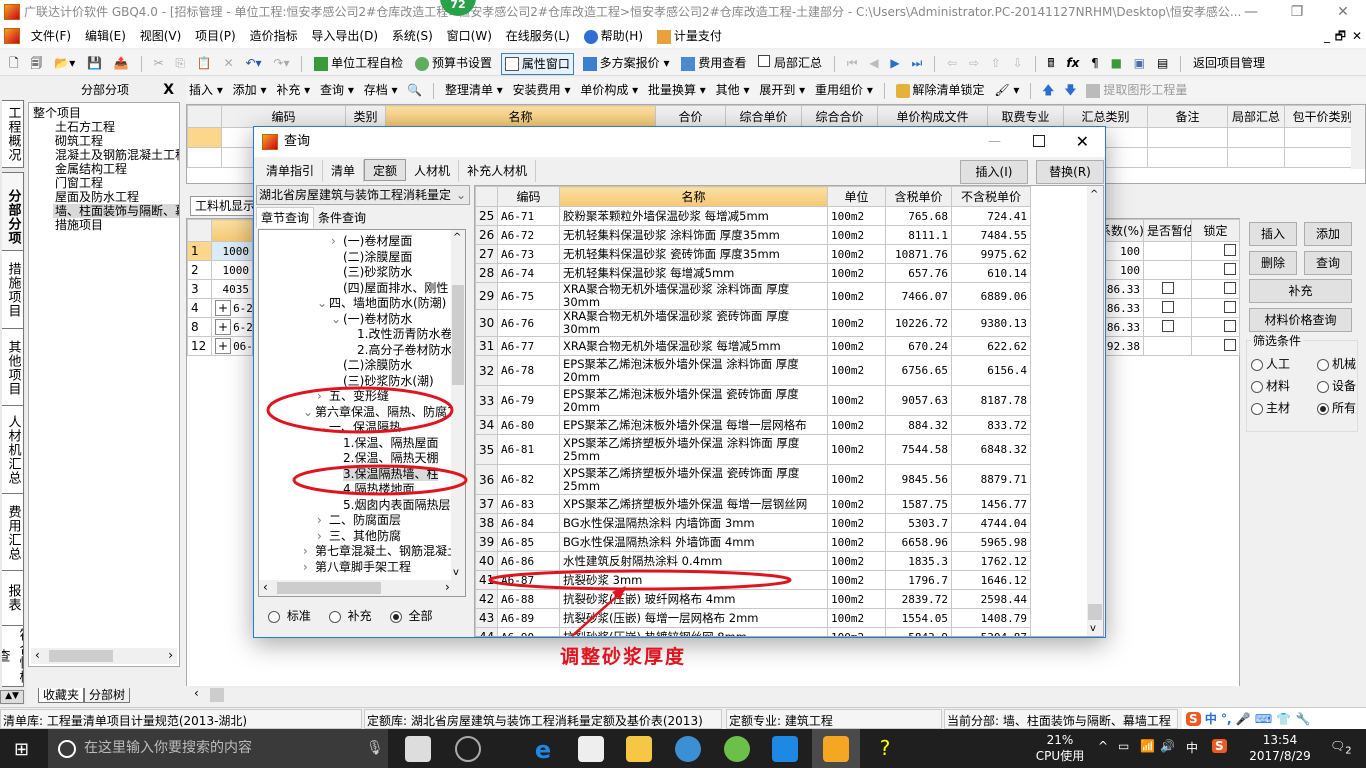 The height and width of the screenshot is (768, 1366). Describe the element at coordinates (283, 116) in the screenshot. I see `col-header: 编码` at that location.